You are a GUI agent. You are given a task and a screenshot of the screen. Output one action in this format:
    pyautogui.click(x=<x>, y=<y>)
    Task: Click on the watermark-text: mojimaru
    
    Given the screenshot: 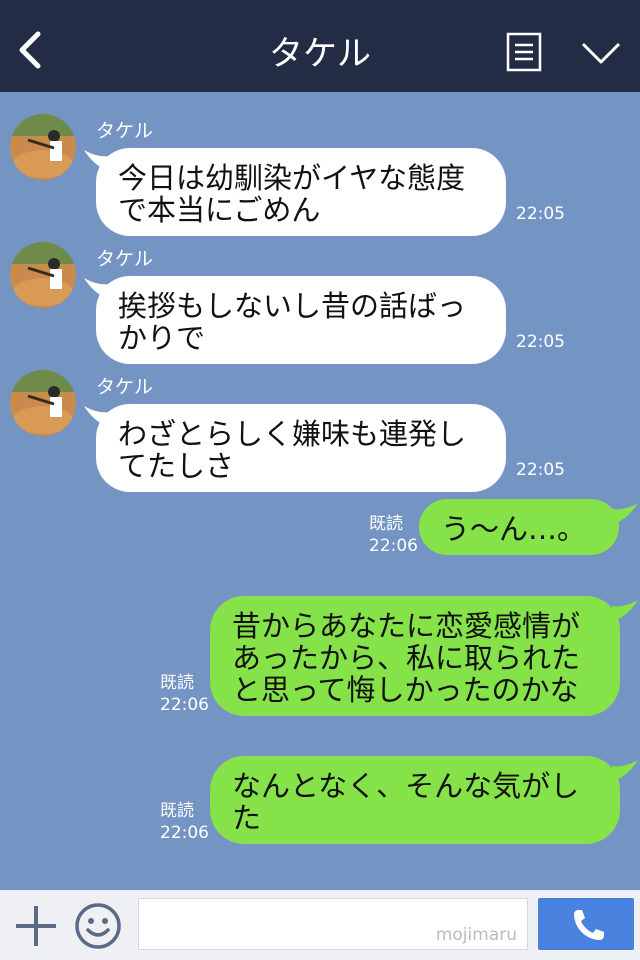 What is the action you would take?
    pyautogui.click(x=476, y=935)
    